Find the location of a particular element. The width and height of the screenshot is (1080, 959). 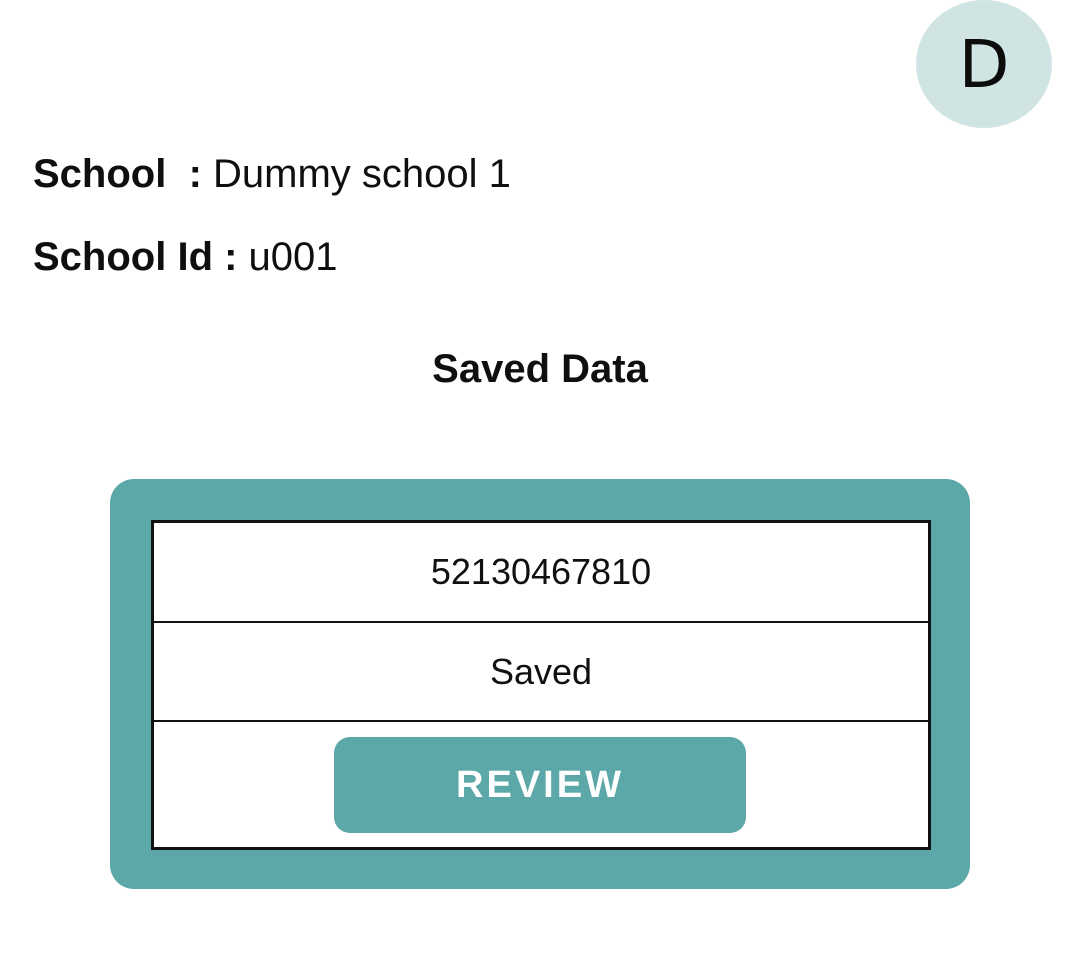

record-id: 52130467810 is located at coordinates (541, 571).